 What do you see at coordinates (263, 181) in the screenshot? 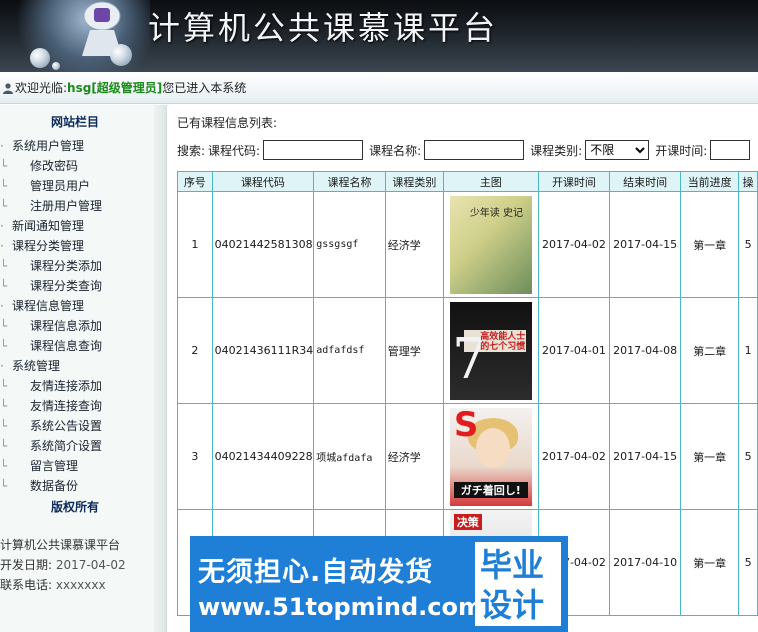
I see `column-header: 课程代码` at bounding box center [263, 181].